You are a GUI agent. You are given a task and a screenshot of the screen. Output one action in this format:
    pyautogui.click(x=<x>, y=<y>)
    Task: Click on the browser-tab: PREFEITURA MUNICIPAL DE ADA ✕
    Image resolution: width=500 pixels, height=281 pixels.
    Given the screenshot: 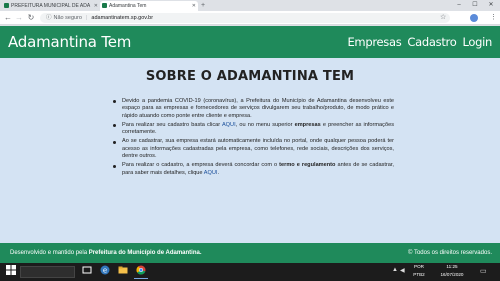 What is the action you would take?
    pyautogui.click(x=51, y=6)
    